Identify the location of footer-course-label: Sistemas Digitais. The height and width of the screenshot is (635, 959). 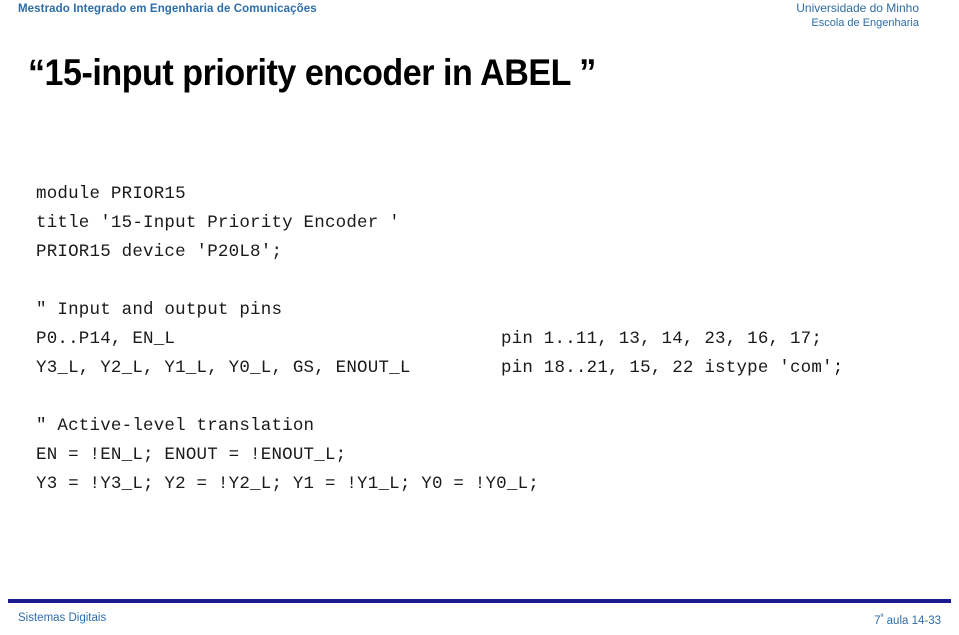
(62, 618).